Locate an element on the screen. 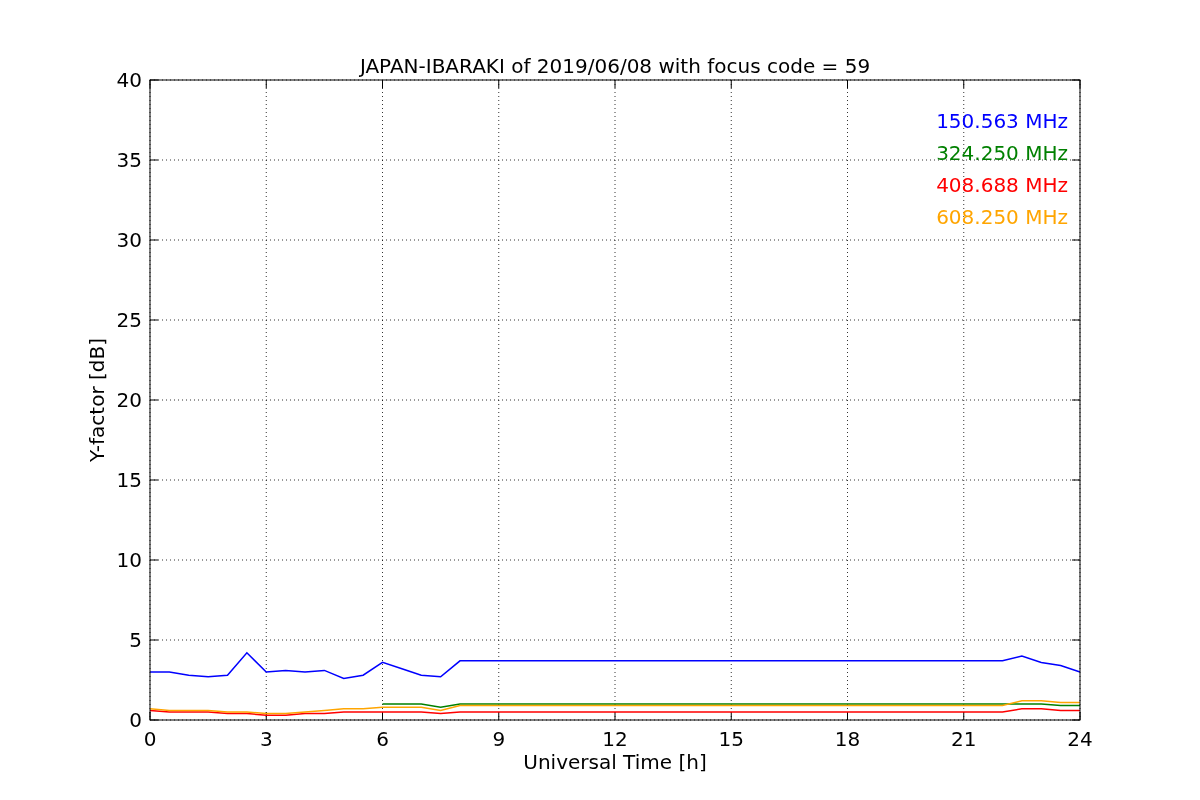 This screenshot has width=1200, height=800. legend-label: 408.688 MHz is located at coordinates (1002, 185).